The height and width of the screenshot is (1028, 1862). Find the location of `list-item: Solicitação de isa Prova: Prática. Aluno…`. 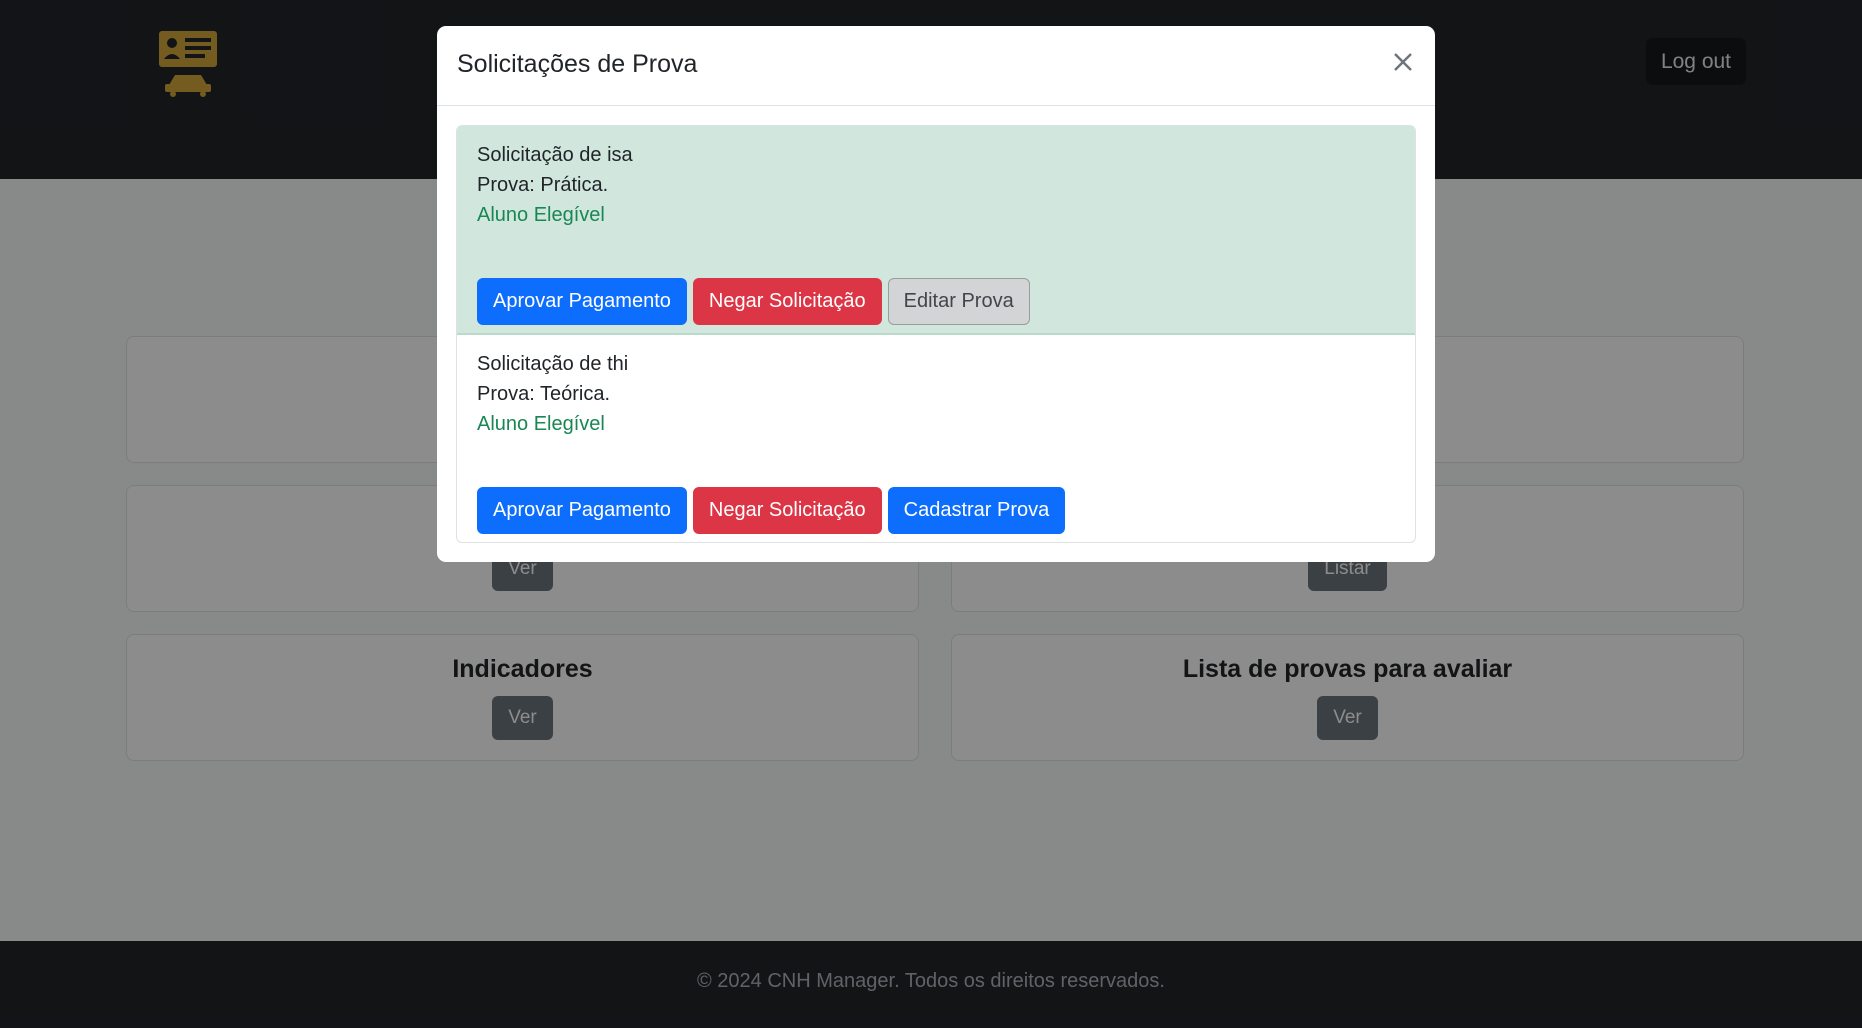

list-item: Solicitação de isa Prova: Prática. Aluno… is located at coordinates (936, 230).